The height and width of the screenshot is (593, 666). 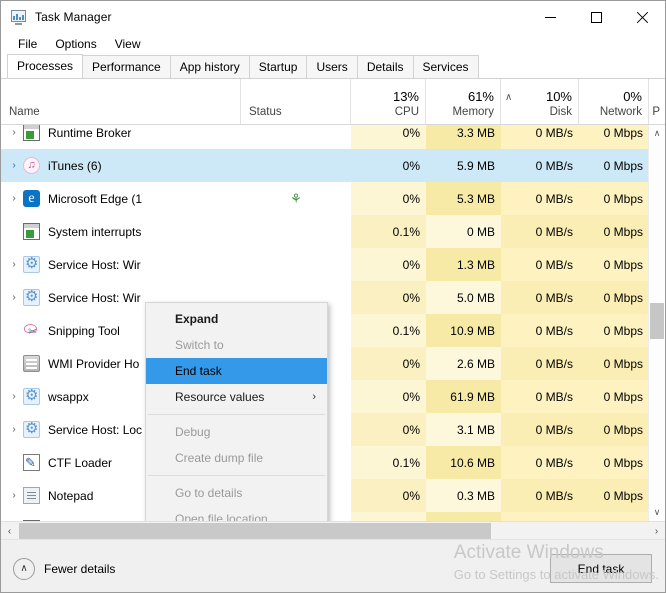 What do you see at coordinates (463, 231) in the screenshot?
I see `cell-memory: 0 MB` at bounding box center [463, 231].